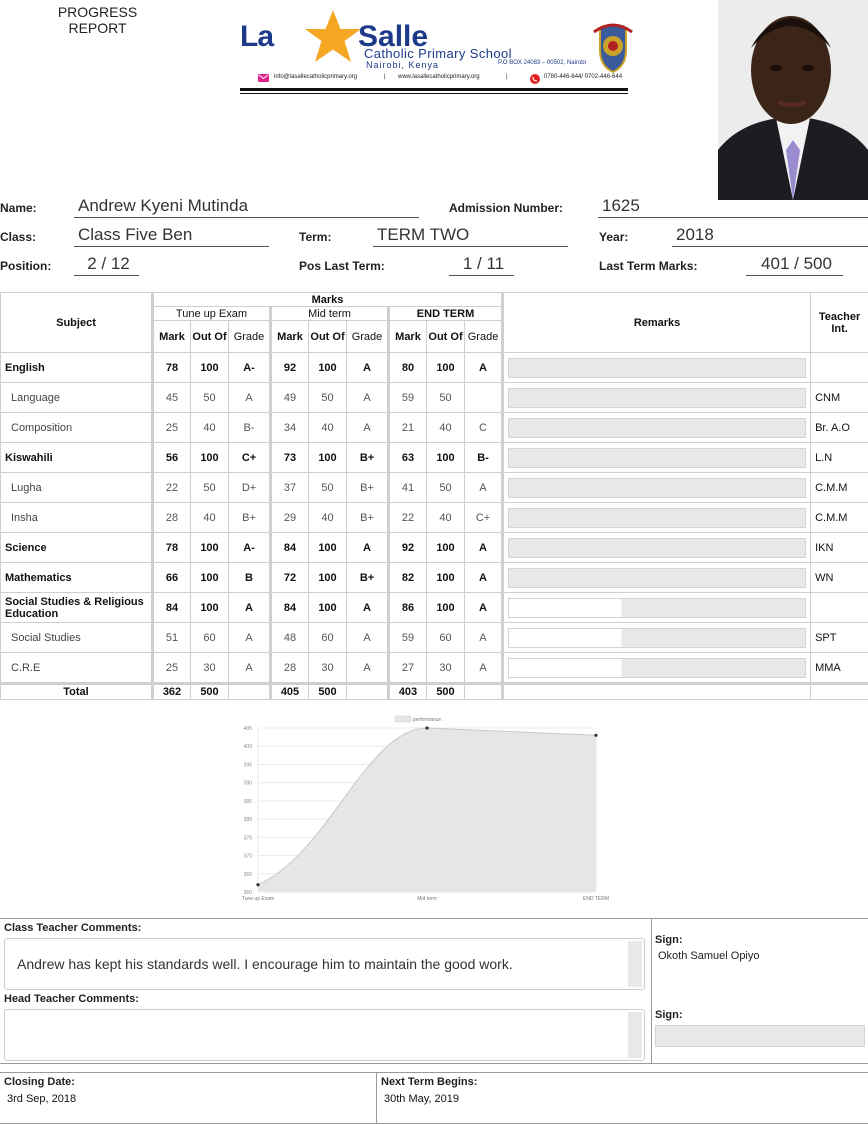  What do you see at coordinates (506, 208) in the screenshot?
I see `admission-label: Admission Number:` at bounding box center [506, 208].